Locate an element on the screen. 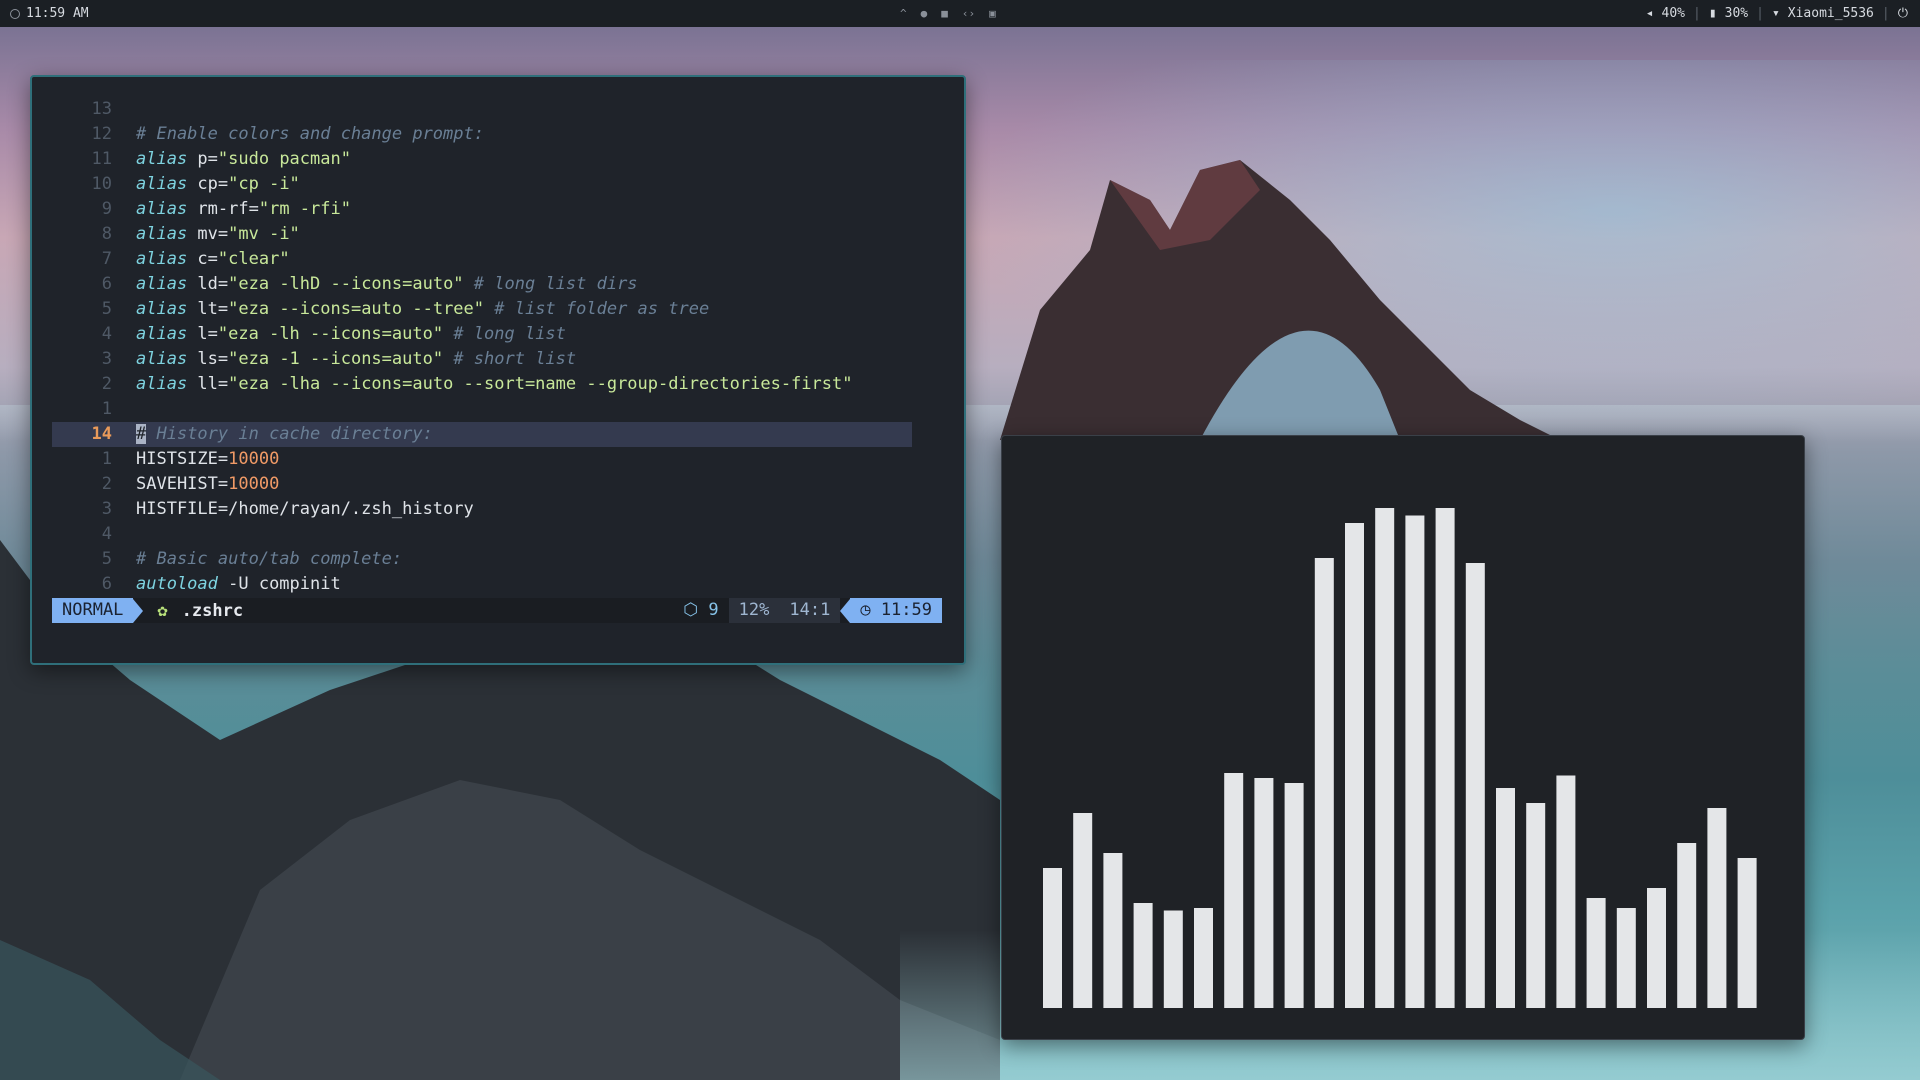 This screenshot has height=1080, width=1920. code-line: 1 is located at coordinates (497, 409).